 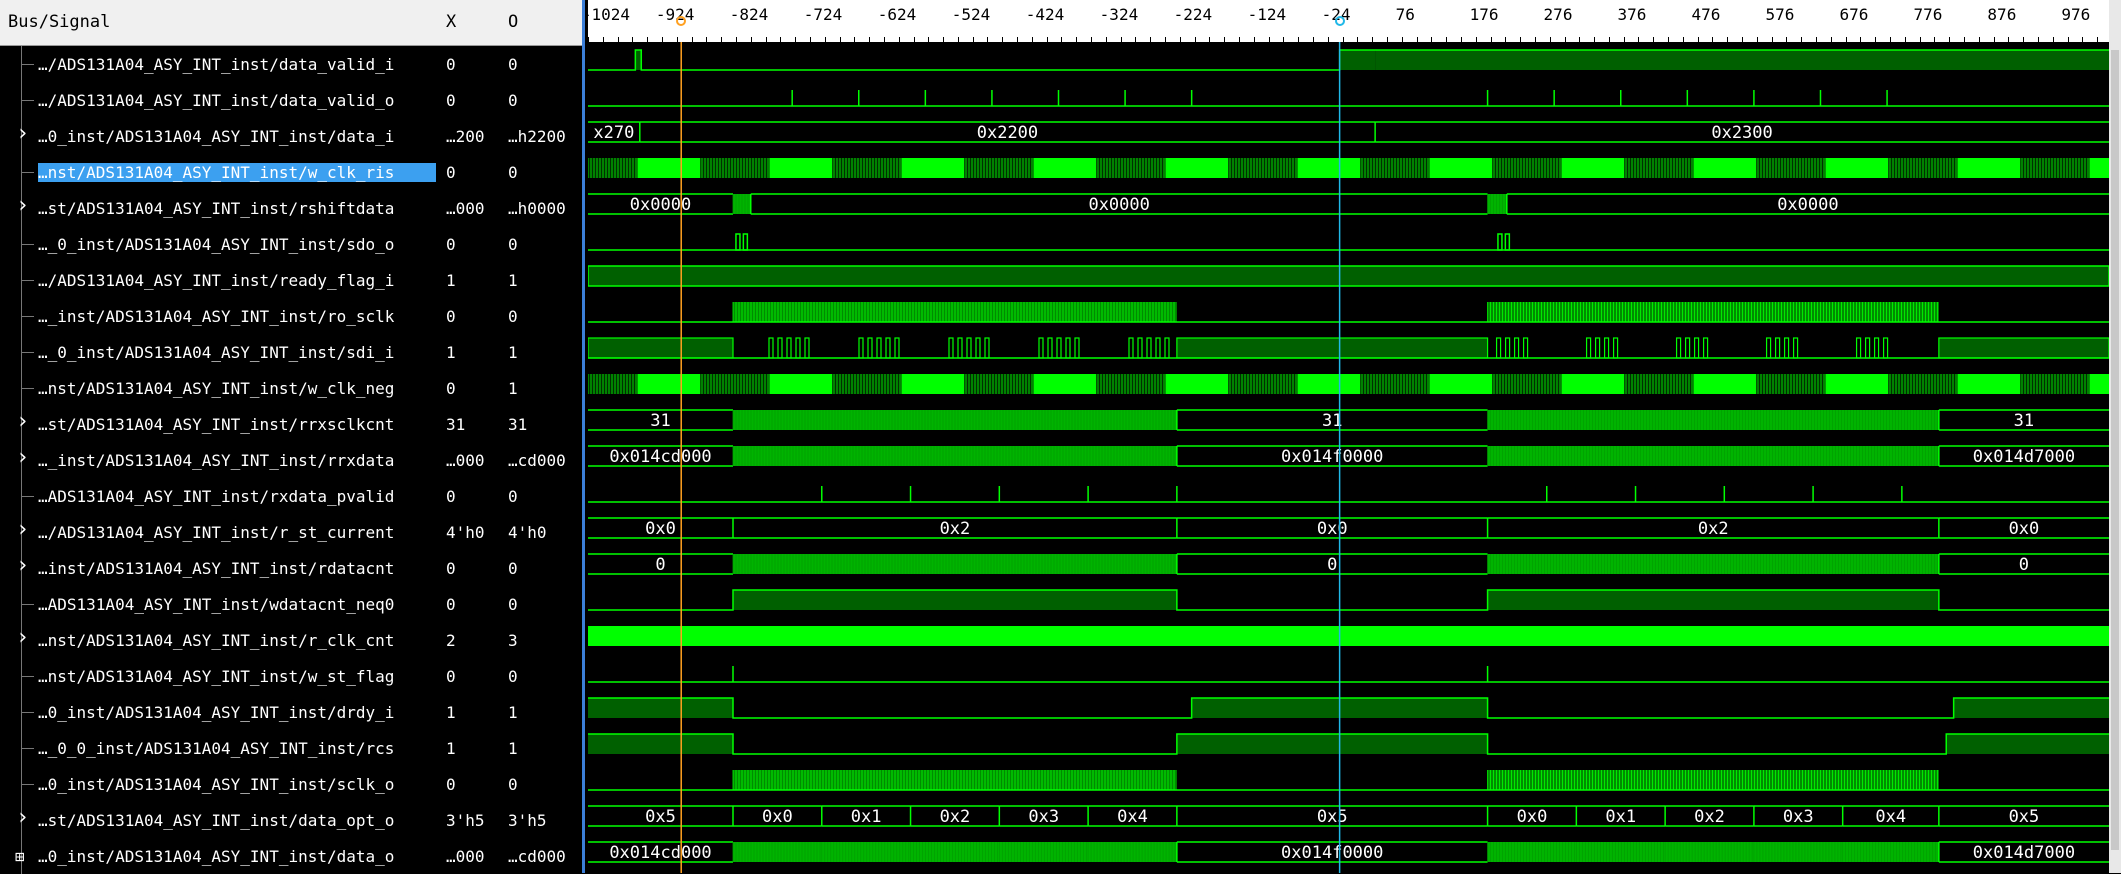 What do you see at coordinates (291, 64) in the screenshot?
I see `signal-row: …/ADS131A04_ASY_INT_inst/data_valid_i 0 0` at bounding box center [291, 64].